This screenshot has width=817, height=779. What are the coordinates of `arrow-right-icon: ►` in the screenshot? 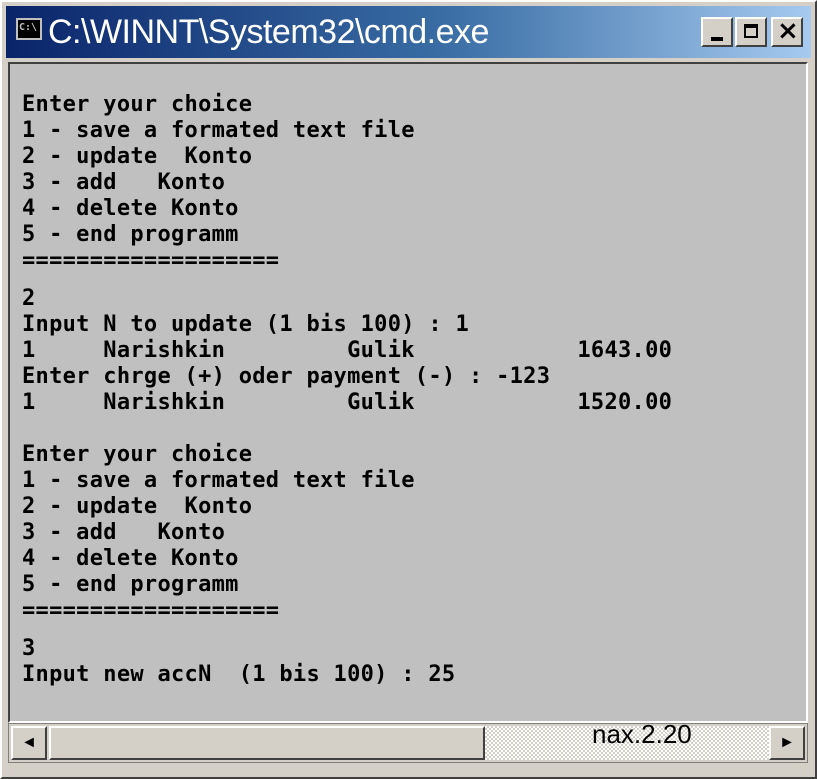 It's located at (787, 742).